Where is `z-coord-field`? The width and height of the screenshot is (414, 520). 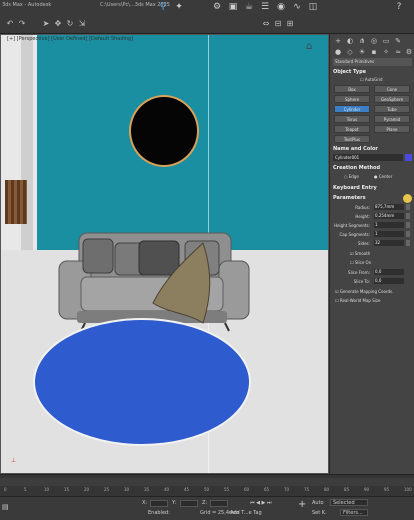
z-coord-field is located at coordinates (219, 503).